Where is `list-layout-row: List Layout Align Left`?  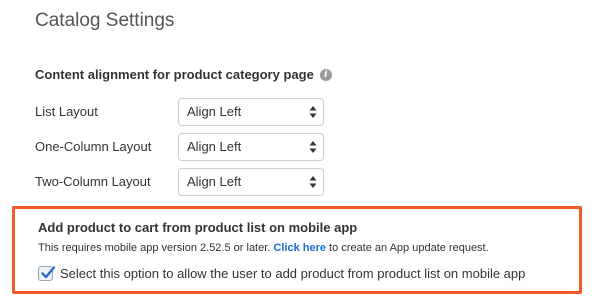 list-layout-row: List Layout Align Left is located at coordinates (185, 112).